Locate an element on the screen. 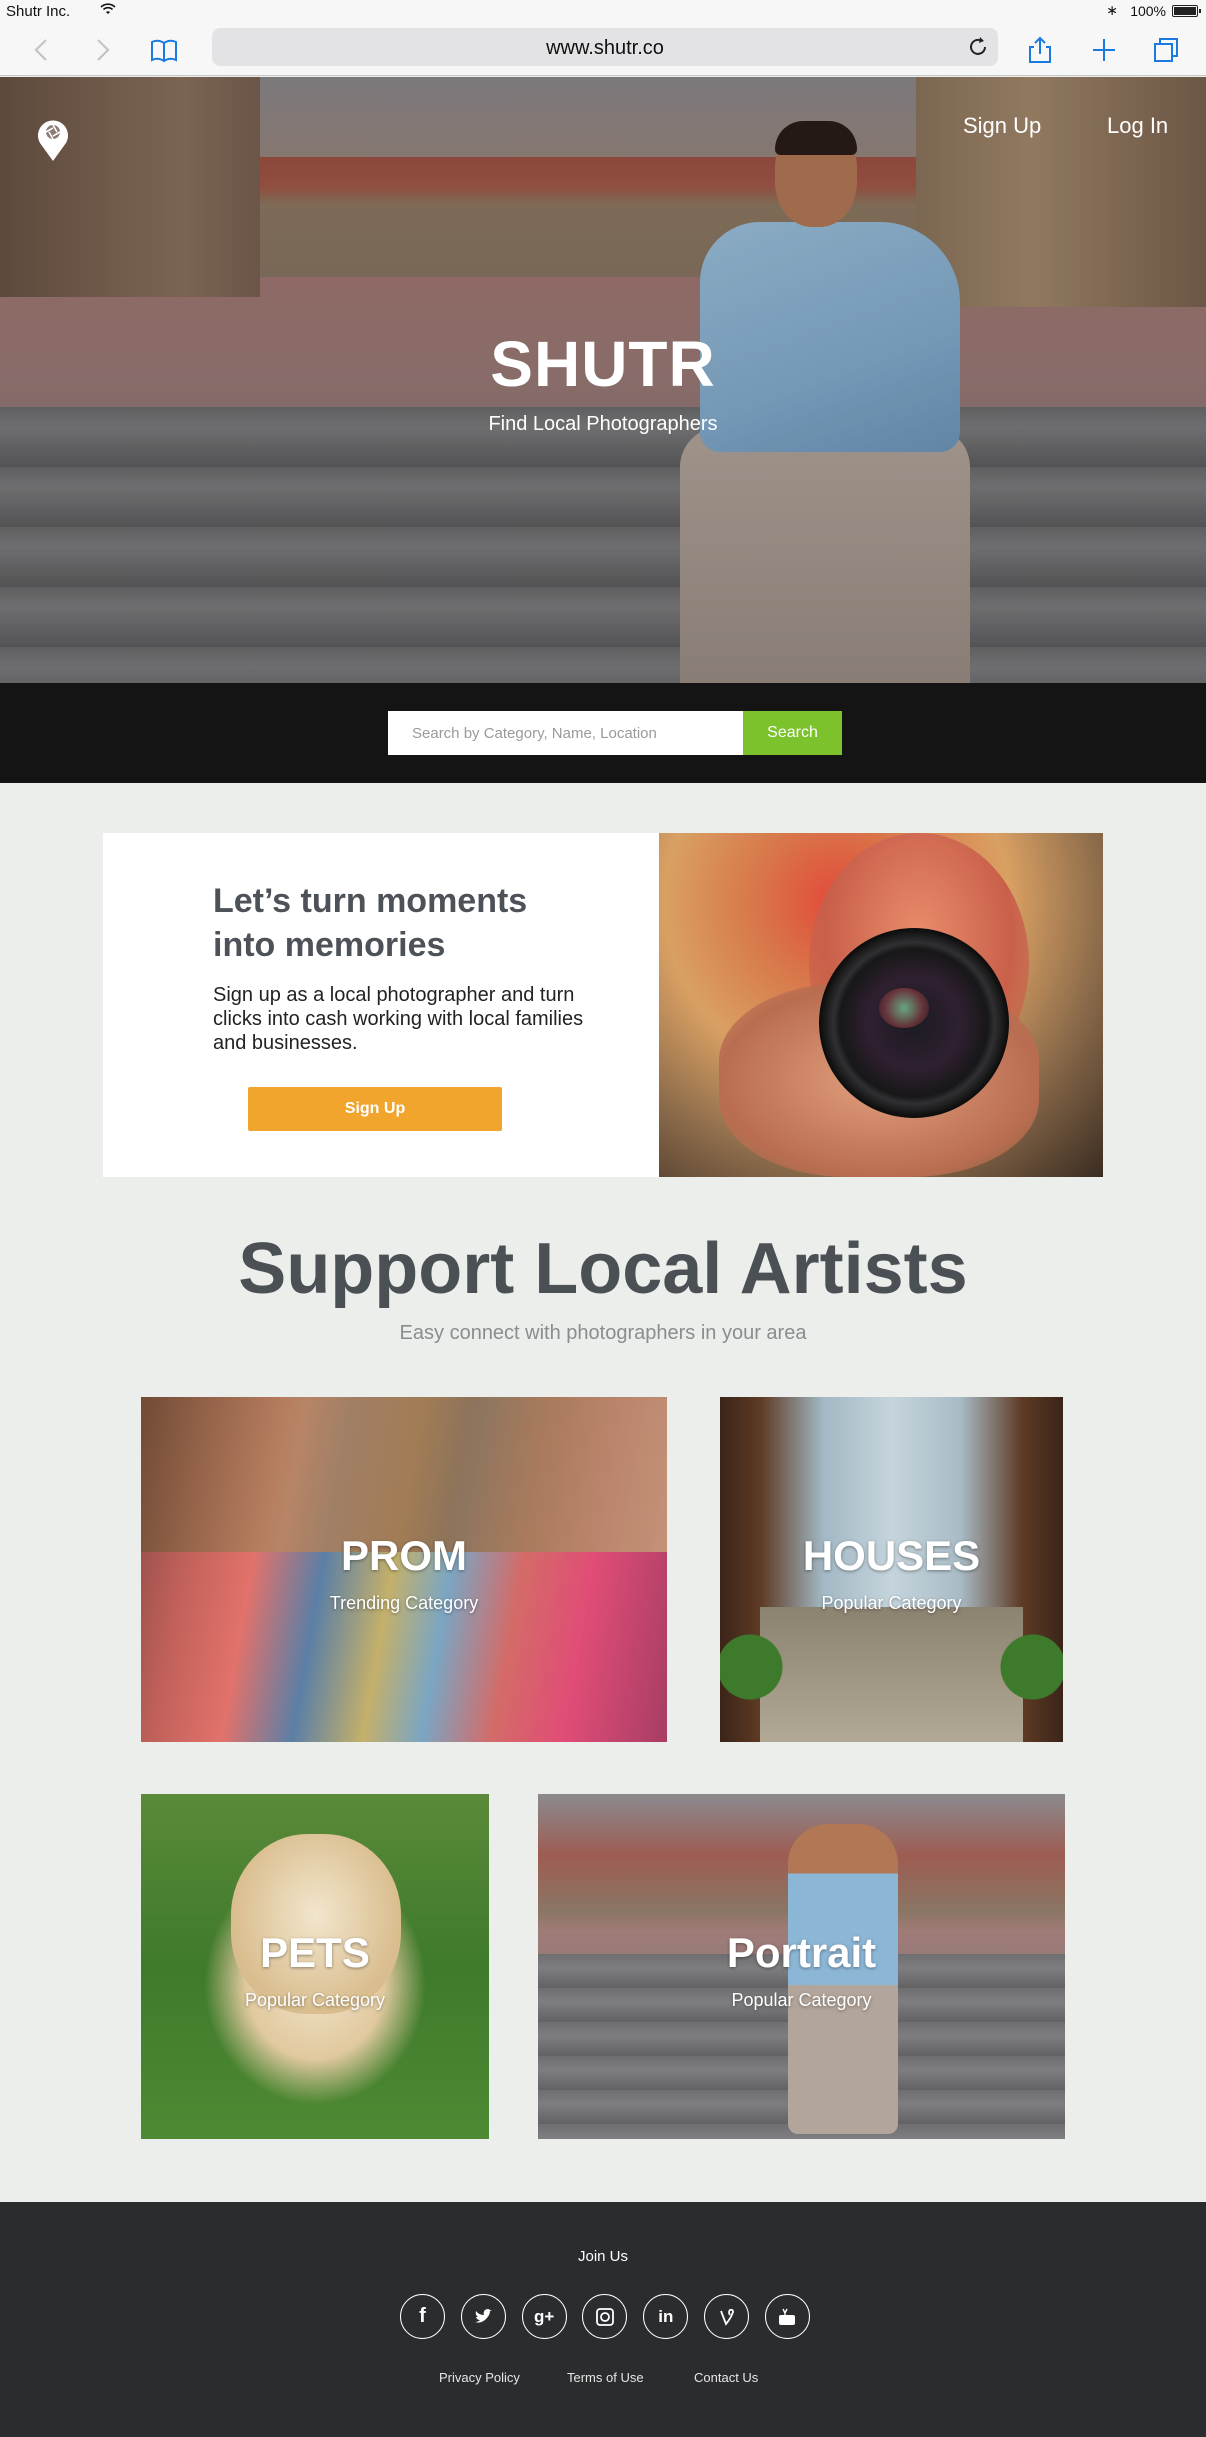 The width and height of the screenshot is (1206, 2437). url-text: www.shutr.co is located at coordinates (605, 48).